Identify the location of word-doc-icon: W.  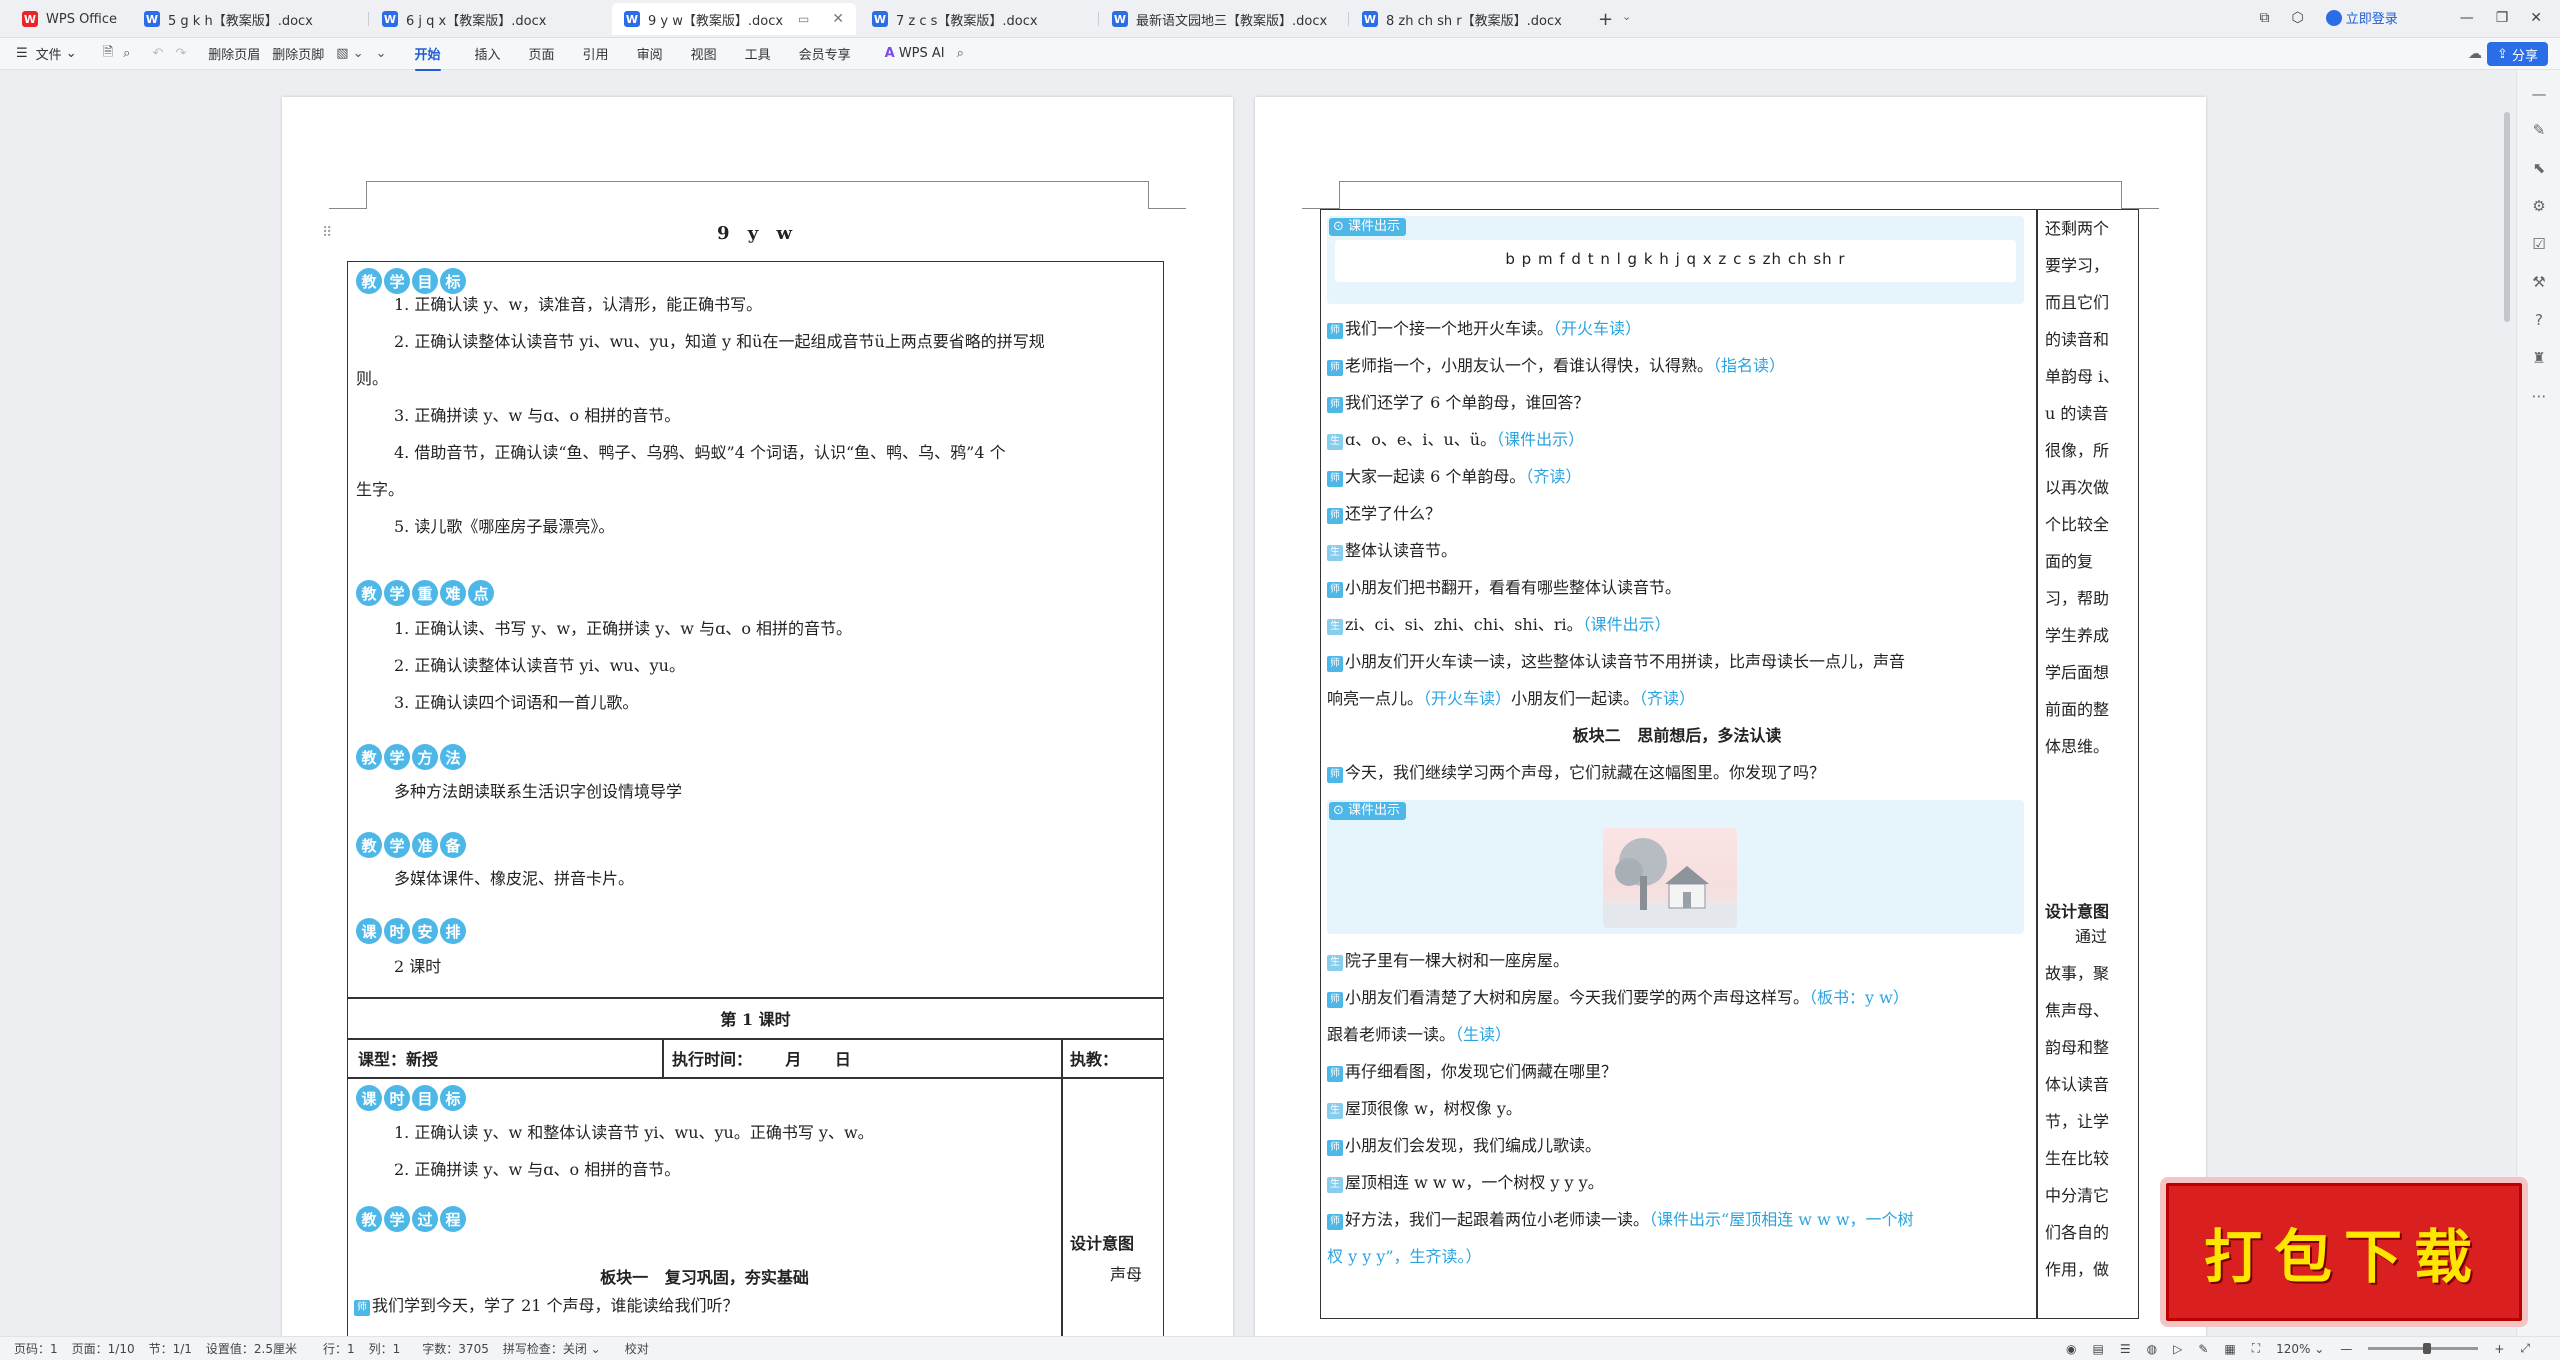
(880, 19).